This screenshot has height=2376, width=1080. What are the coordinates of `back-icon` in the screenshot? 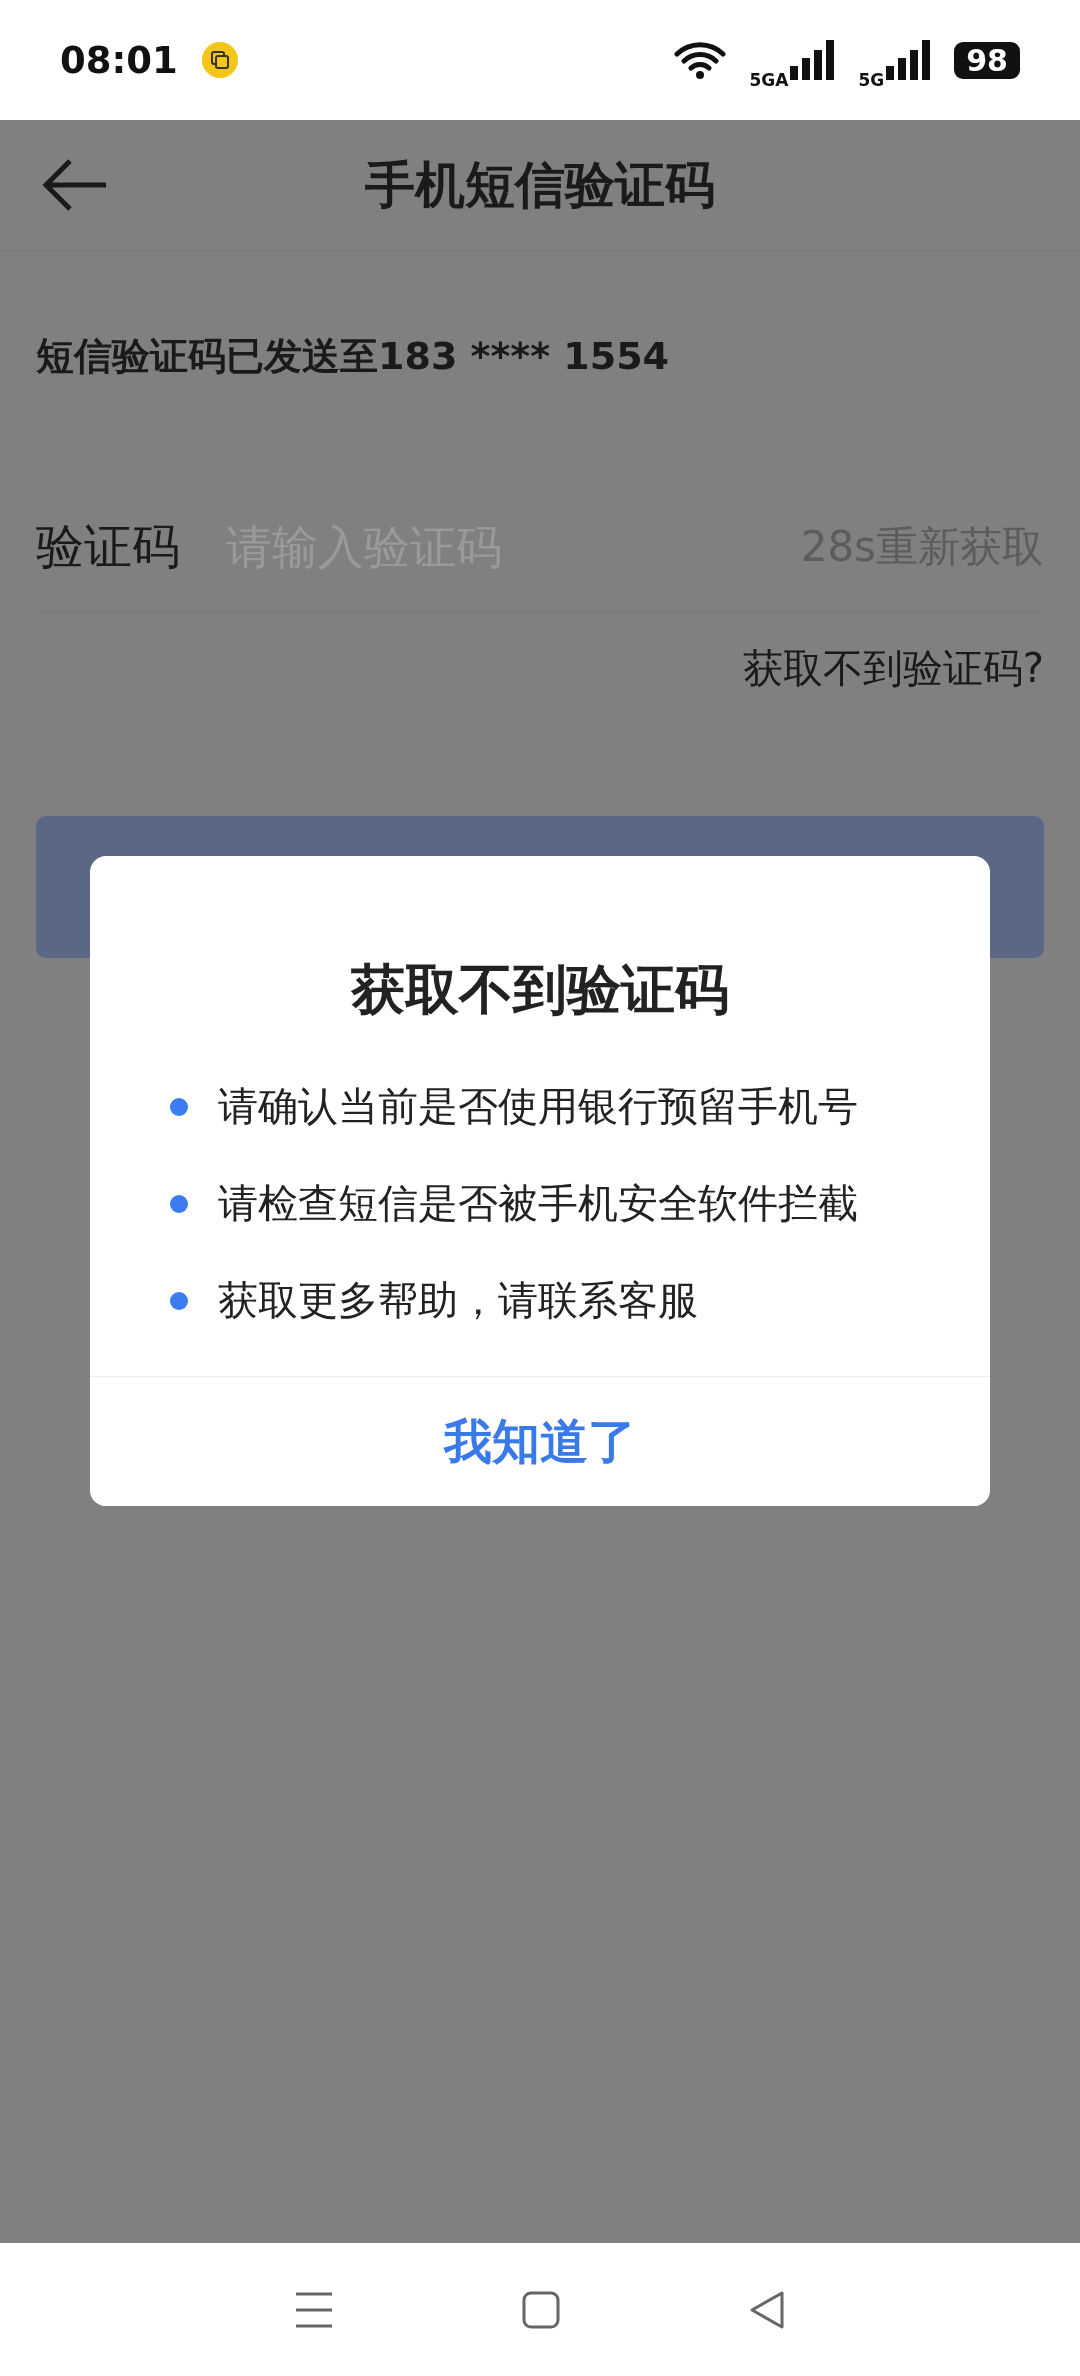 It's located at (767, 2309).